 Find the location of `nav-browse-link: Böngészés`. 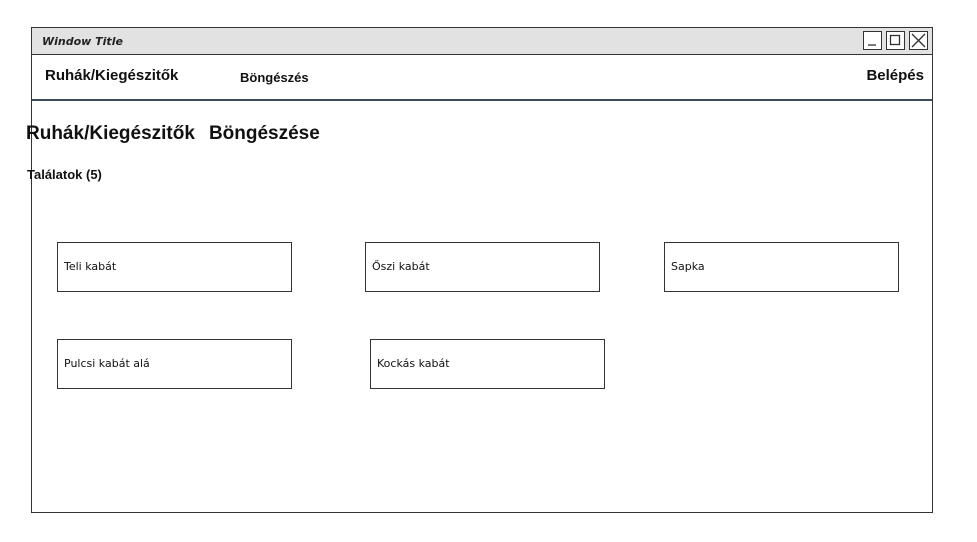

nav-browse-link: Böngészés is located at coordinates (274, 77).